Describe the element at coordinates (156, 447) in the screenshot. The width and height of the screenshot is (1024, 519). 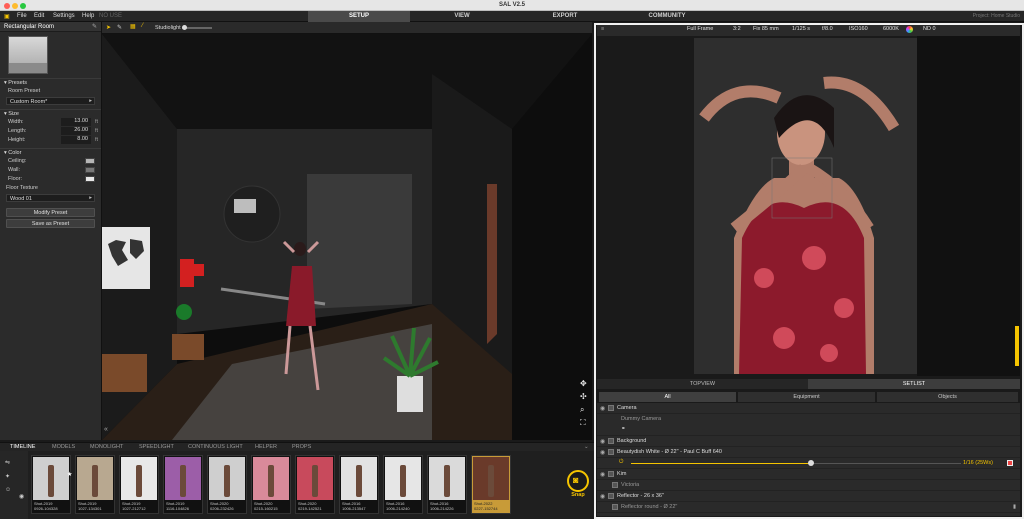
I see `tab-speedlight: SPEEDLIGHT` at that location.